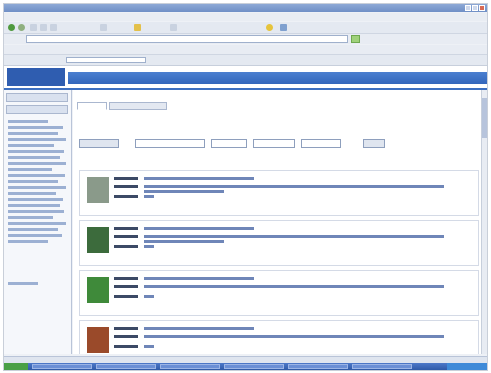 The image size is (491, 373). What do you see at coordinates (103, 27) in the screenshot?
I see `search-icon` at bounding box center [103, 27].